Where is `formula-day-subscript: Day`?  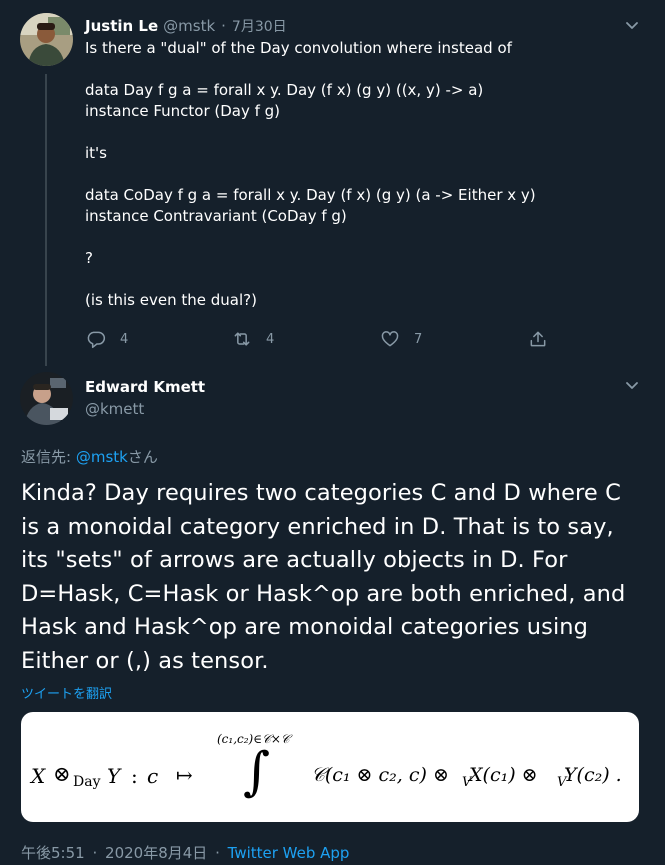
formula-day-subscript: Day is located at coordinates (87, 782).